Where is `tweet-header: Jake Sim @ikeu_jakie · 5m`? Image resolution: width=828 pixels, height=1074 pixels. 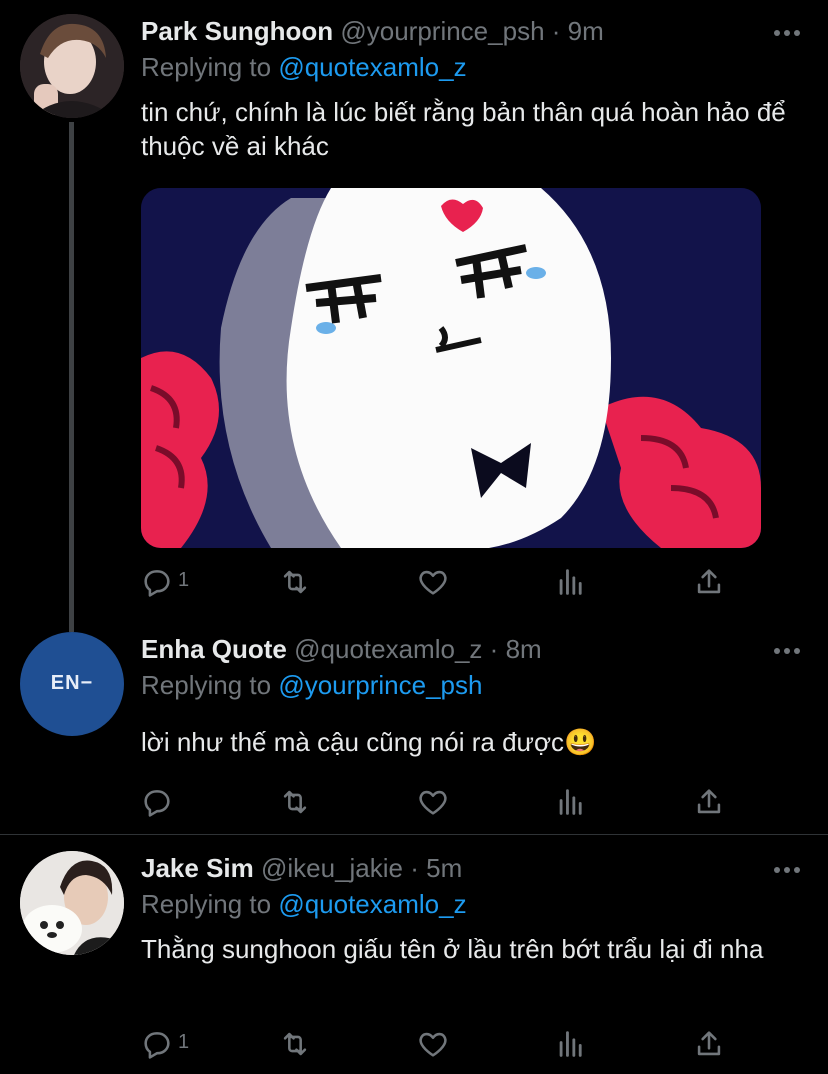
tweet-header: Jake Sim @ikeu_jakie · 5m is located at coordinates (301, 868).